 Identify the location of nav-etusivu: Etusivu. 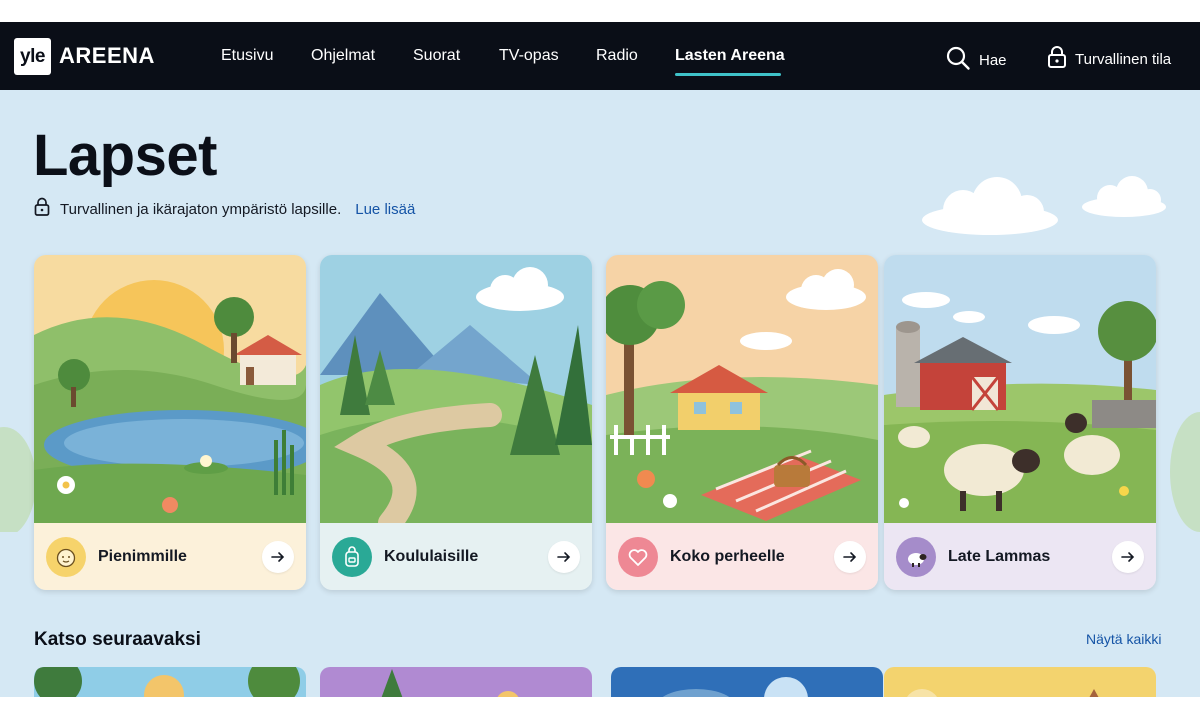
(247, 56).